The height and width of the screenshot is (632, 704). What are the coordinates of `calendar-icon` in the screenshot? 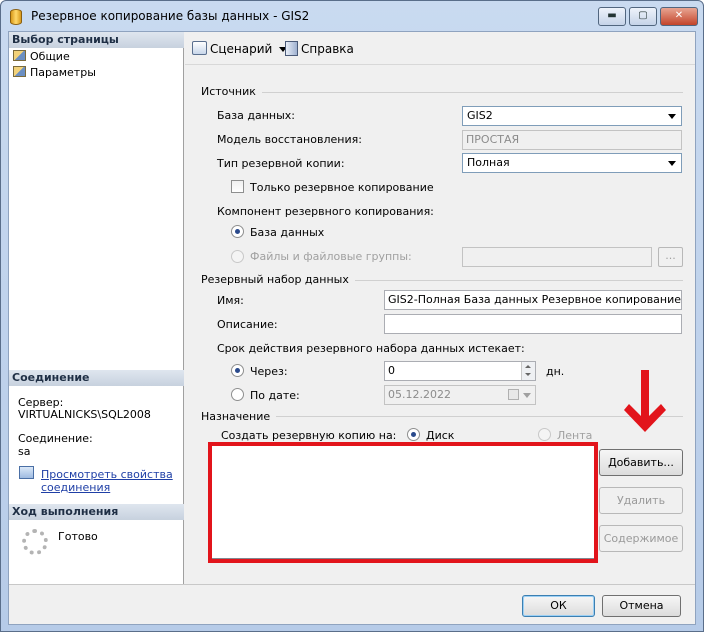 It's located at (513, 394).